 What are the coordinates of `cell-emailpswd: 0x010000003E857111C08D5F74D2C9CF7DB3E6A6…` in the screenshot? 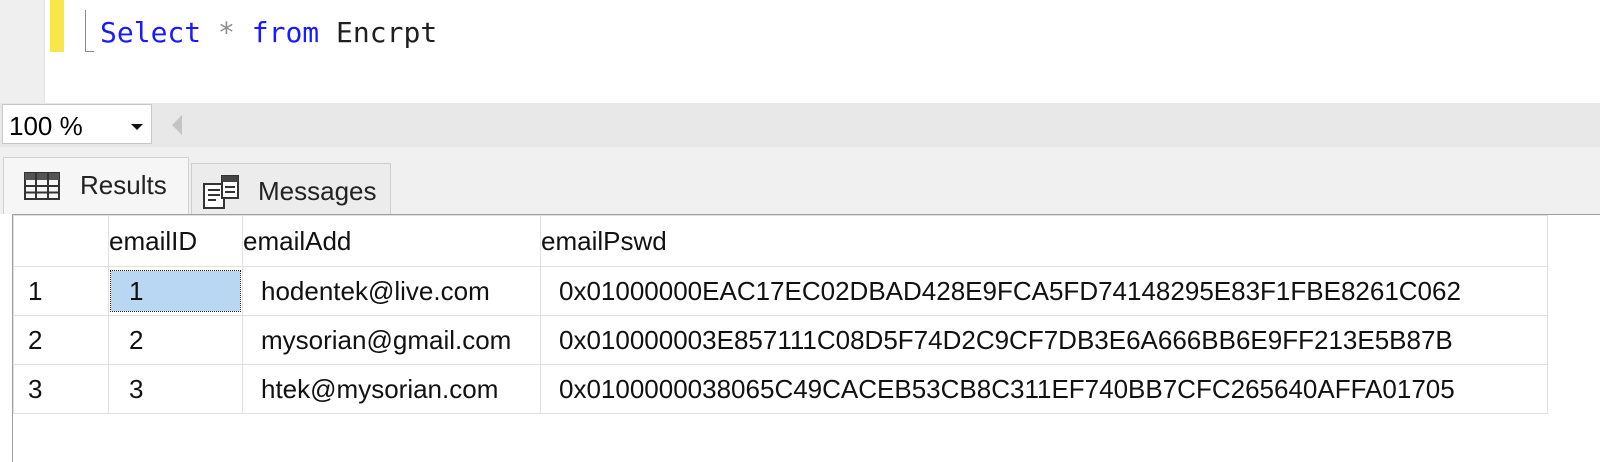 It's located at (1006, 339).